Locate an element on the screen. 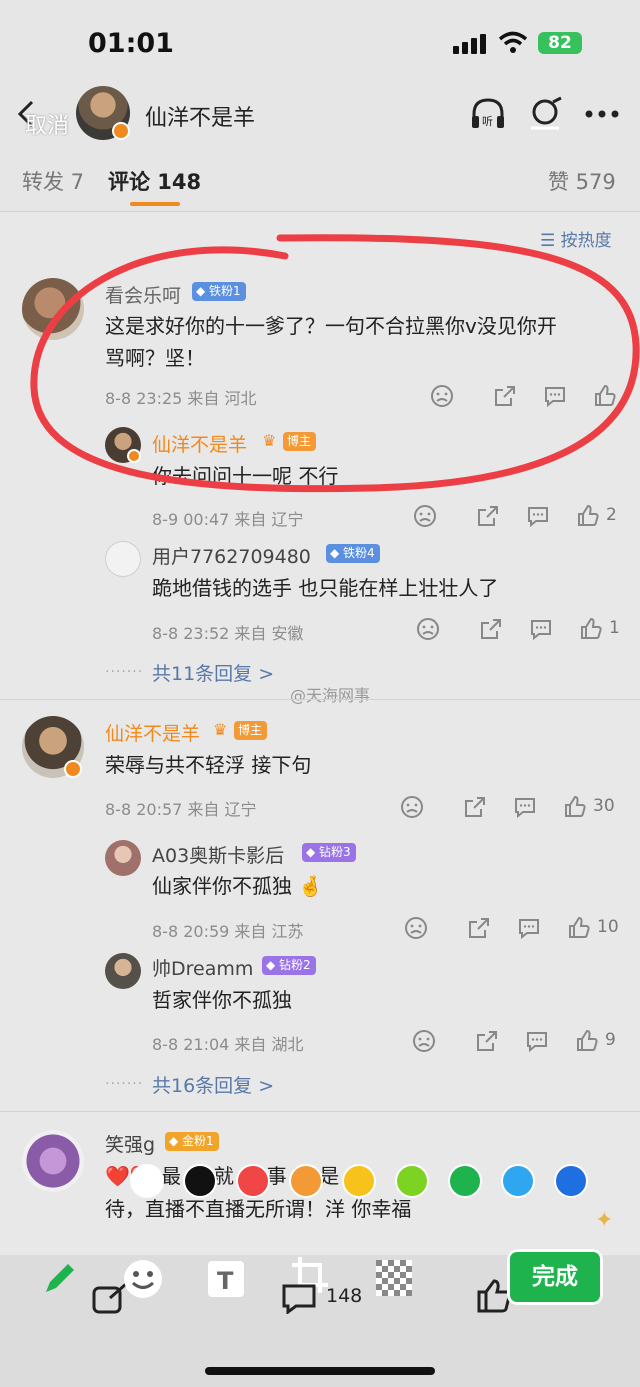  done-button: 完成 is located at coordinates (555, 1277).